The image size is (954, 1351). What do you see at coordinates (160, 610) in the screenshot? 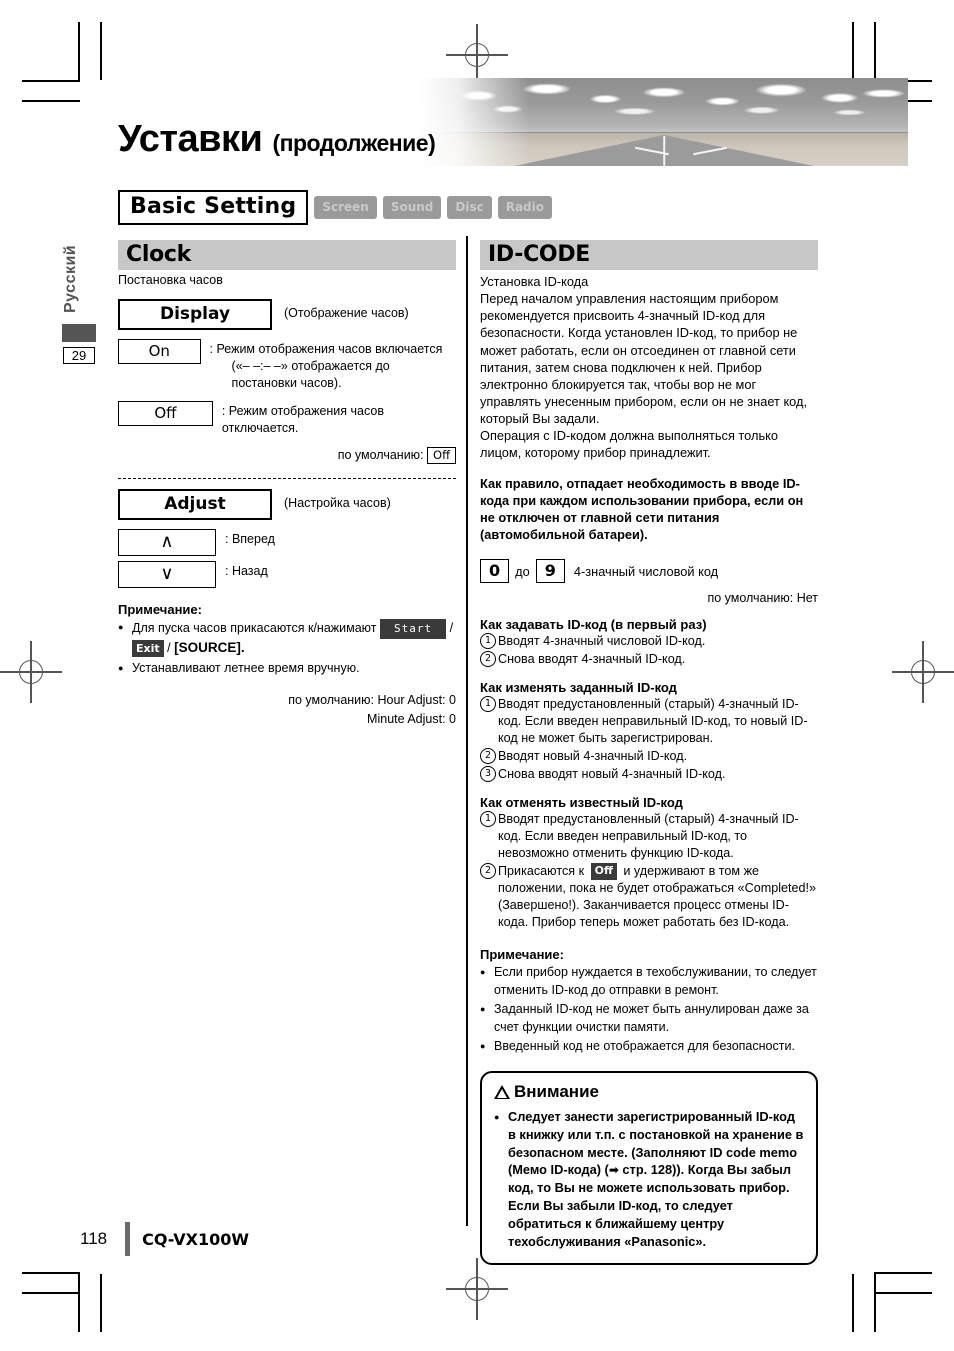
I see `clock-note-title: Примечание:` at bounding box center [160, 610].